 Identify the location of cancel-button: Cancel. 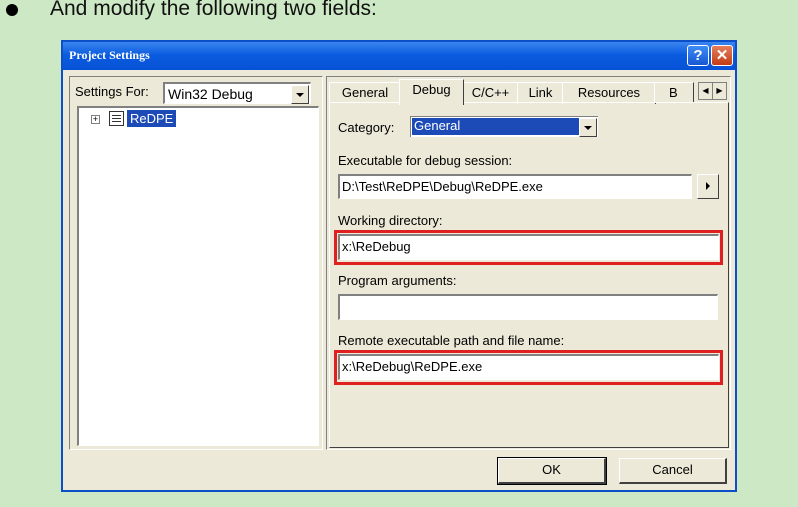
(673, 471).